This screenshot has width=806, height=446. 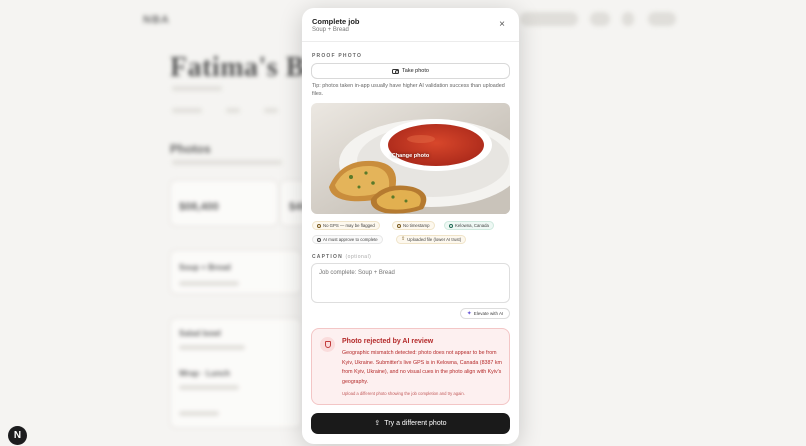 I want to click on chip-uploaded-file: ⇪ Uploaded file (lower AI trust), so click(x=431, y=239).